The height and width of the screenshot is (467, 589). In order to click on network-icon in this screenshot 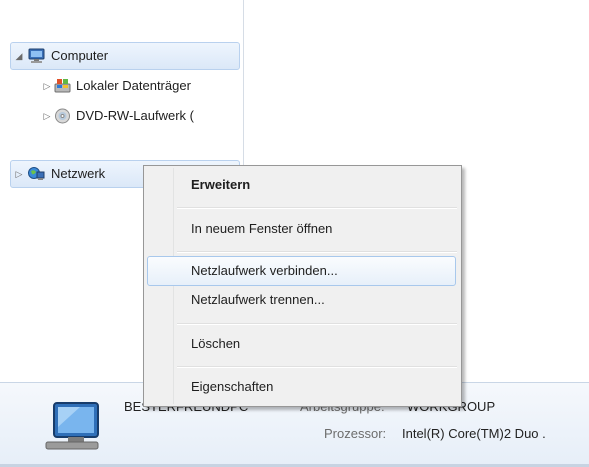, I will do `click(36, 173)`.